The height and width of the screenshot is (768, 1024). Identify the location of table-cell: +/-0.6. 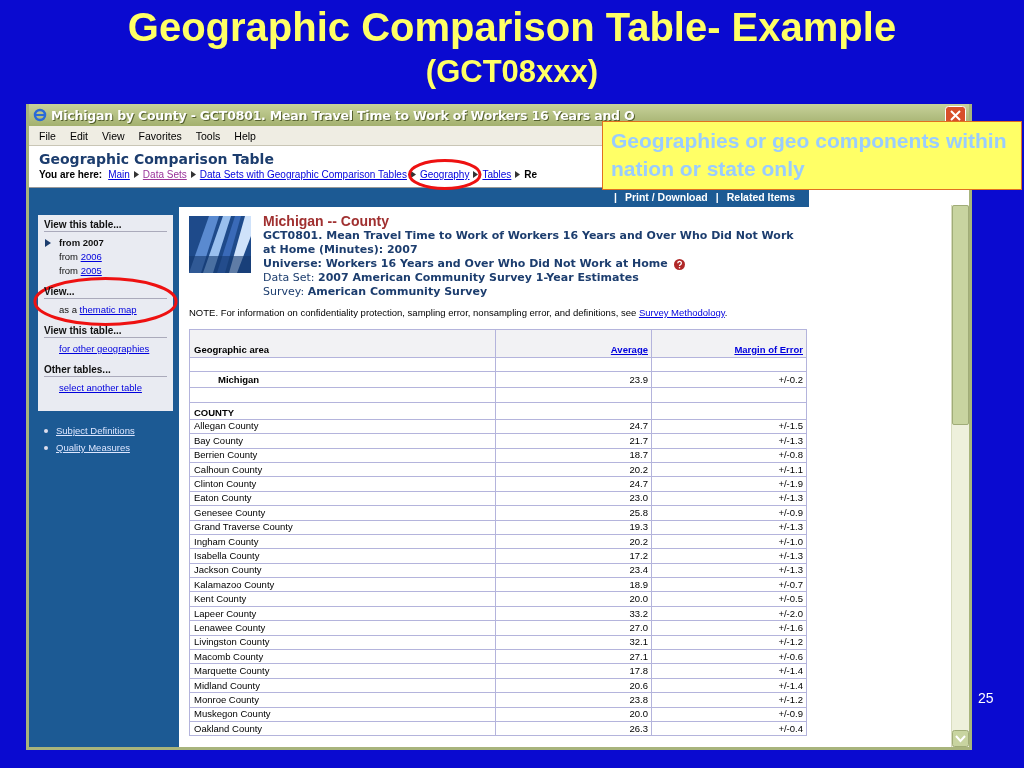
(729, 656).